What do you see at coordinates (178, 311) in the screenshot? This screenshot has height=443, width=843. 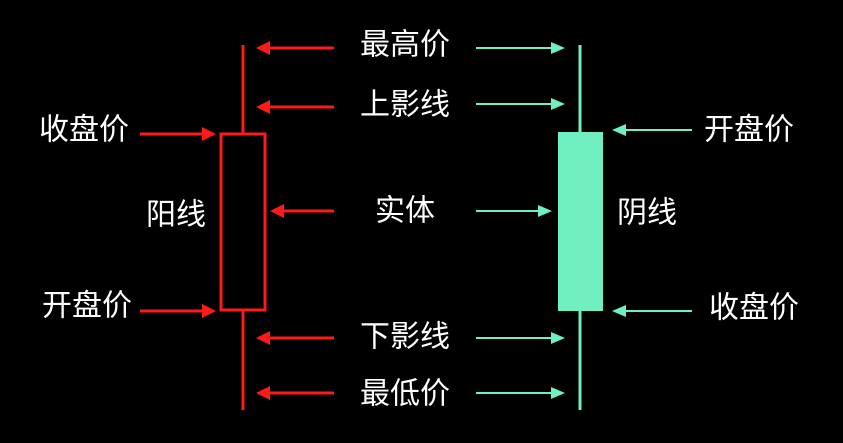 I see `arrow-open-to-bull` at bounding box center [178, 311].